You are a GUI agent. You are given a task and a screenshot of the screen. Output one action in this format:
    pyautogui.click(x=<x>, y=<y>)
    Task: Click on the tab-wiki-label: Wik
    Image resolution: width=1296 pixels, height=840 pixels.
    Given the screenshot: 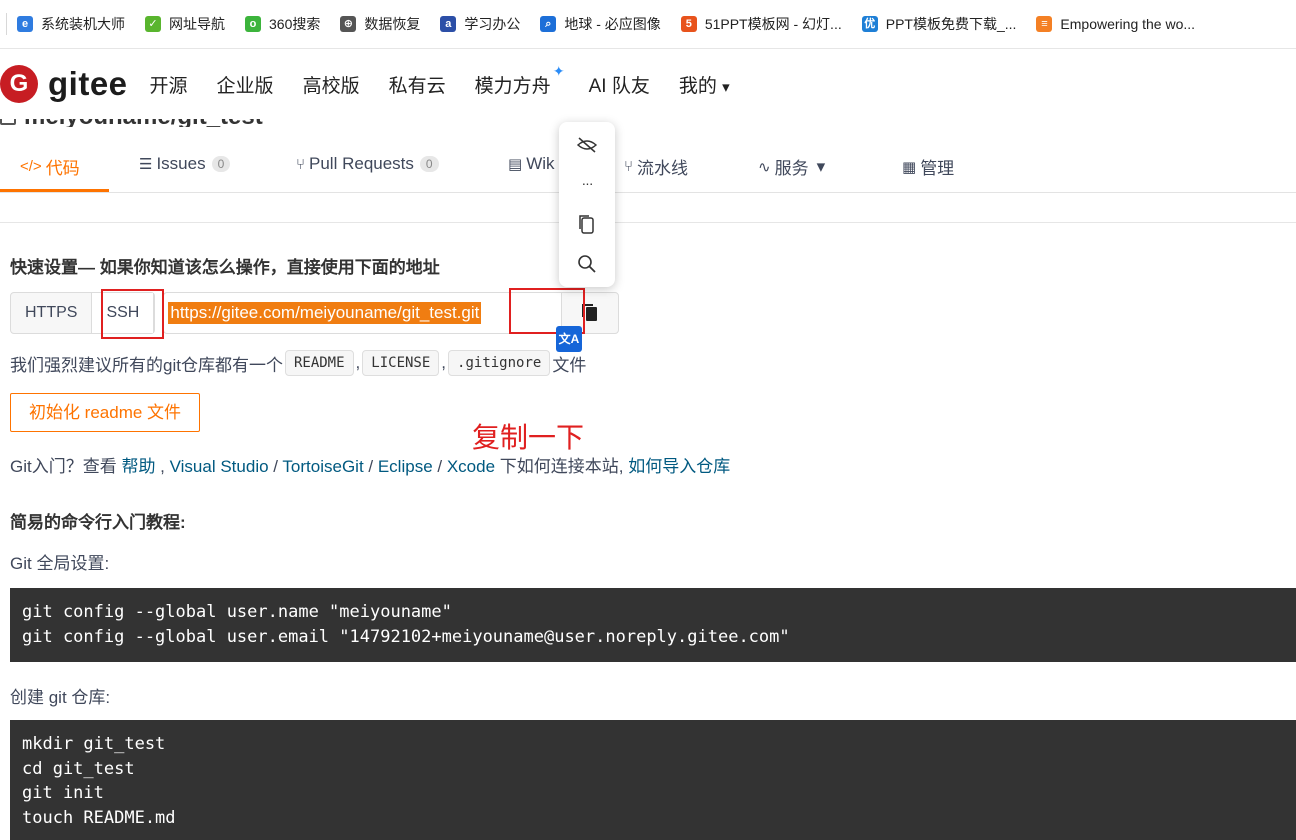 What is the action you would take?
    pyautogui.click(x=540, y=163)
    